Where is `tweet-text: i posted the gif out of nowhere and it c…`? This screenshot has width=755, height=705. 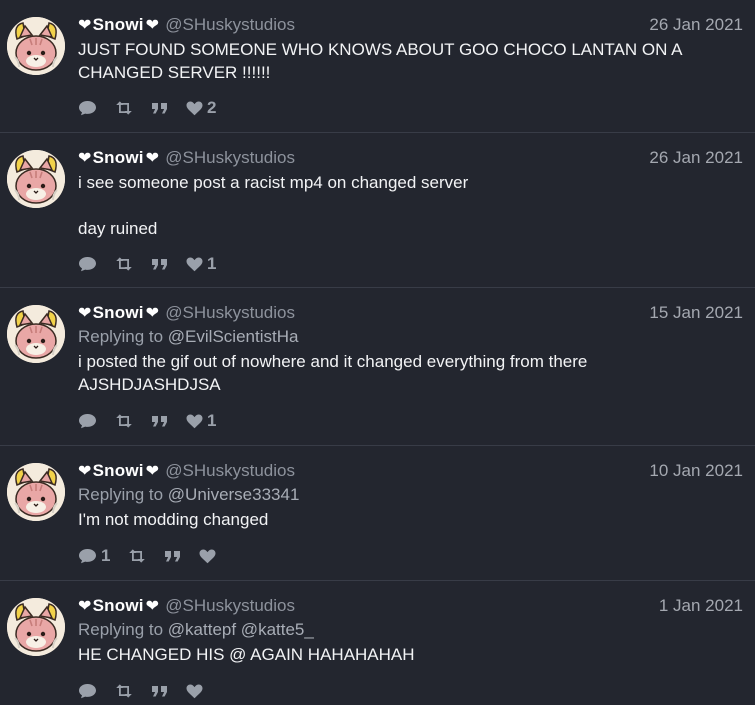 tweet-text: i posted the gif out of nowhere and it c… is located at coordinates (333, 373).